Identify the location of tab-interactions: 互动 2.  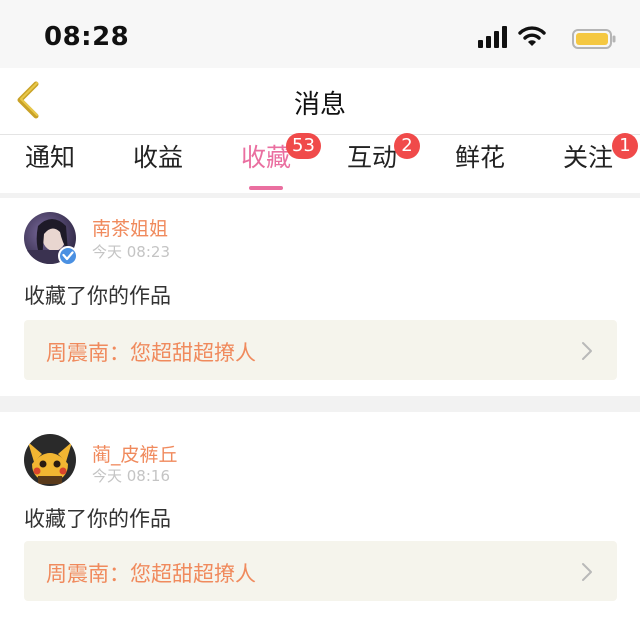
(372, 161).